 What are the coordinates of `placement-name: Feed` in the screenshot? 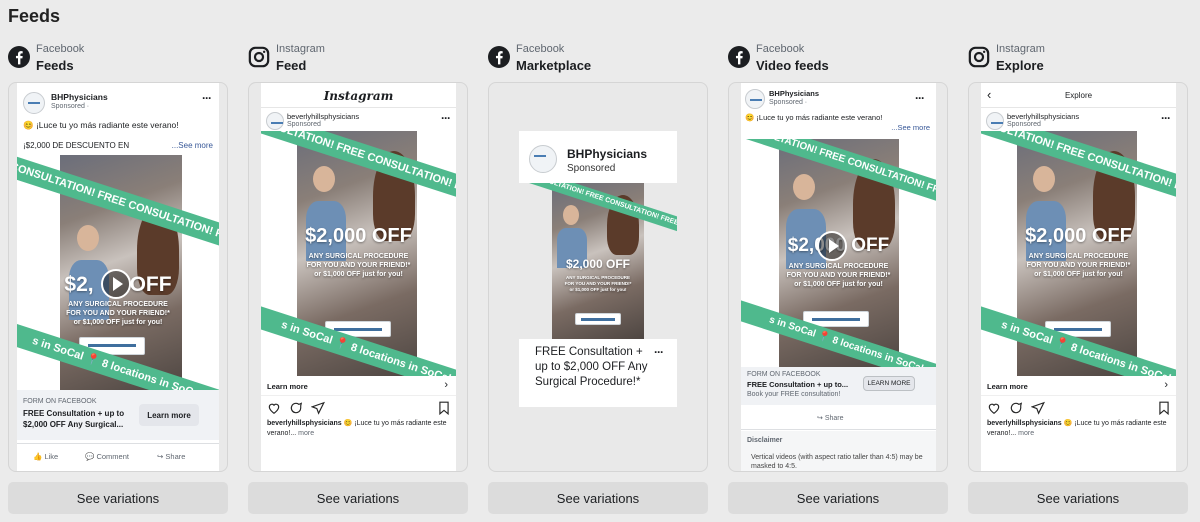 It's located at (291, 65).